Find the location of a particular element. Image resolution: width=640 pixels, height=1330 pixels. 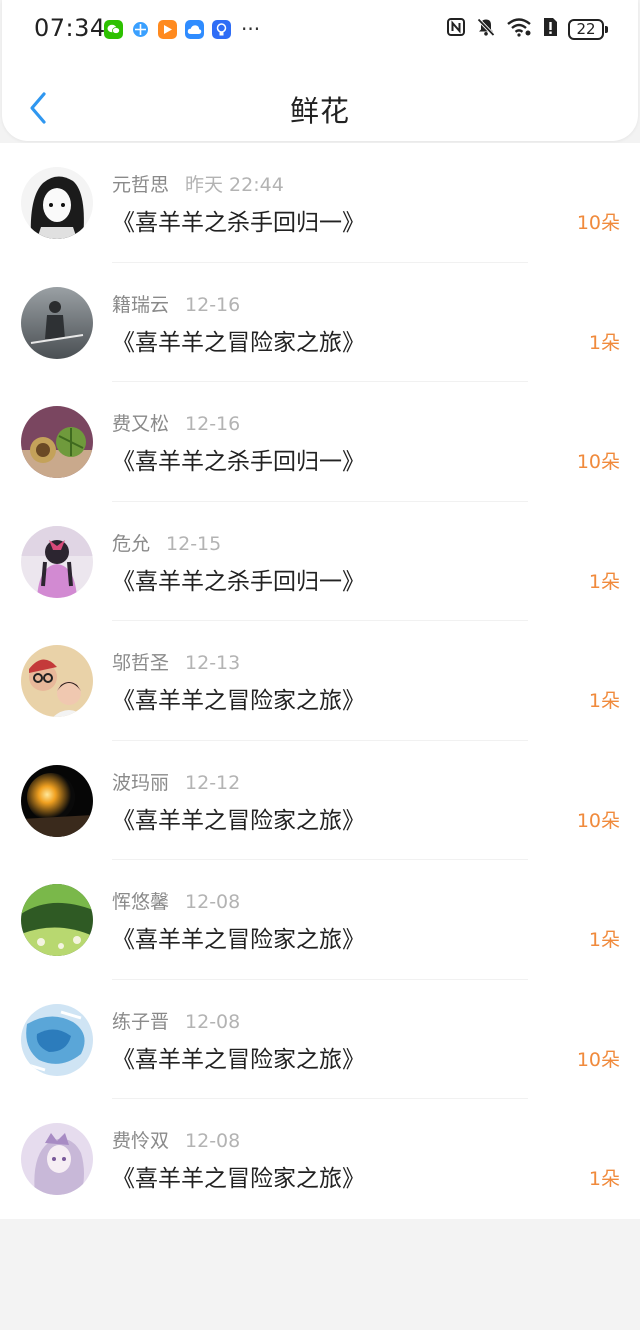

sender-name: 恽悠馨 is located at coordinates (141, 902).